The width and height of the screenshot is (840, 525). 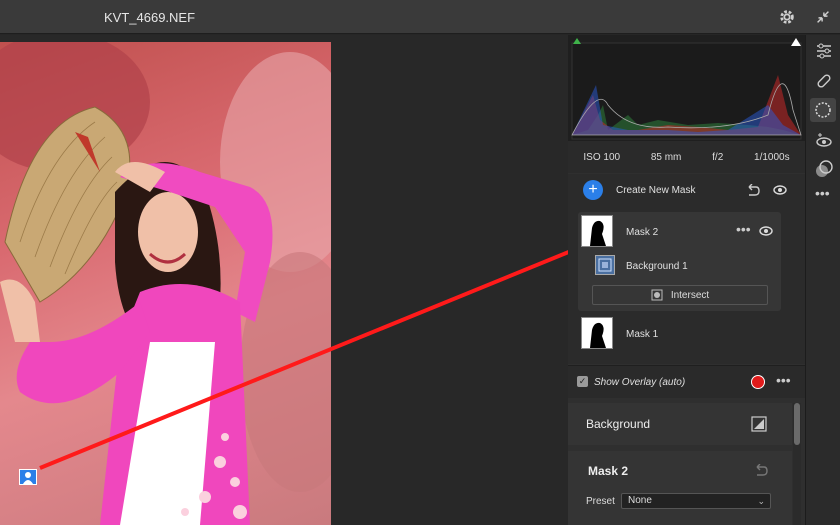 What do you see at coordinates (797, 424) in the screenshot?
I see `scrollbar-thumb` at bounding box center [797, 424].